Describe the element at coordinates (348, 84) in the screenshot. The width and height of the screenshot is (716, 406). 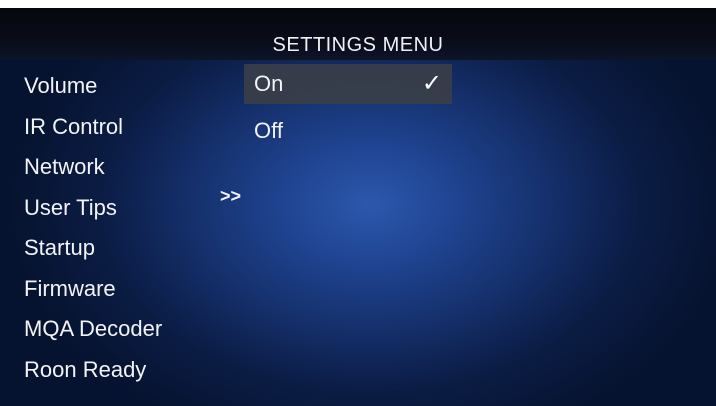
I see `option-on: On ✓` at that location.